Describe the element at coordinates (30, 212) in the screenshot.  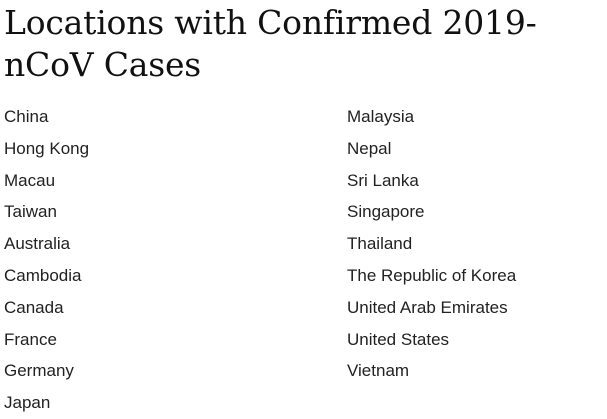
I see `location-item: Taiwan` at that location.